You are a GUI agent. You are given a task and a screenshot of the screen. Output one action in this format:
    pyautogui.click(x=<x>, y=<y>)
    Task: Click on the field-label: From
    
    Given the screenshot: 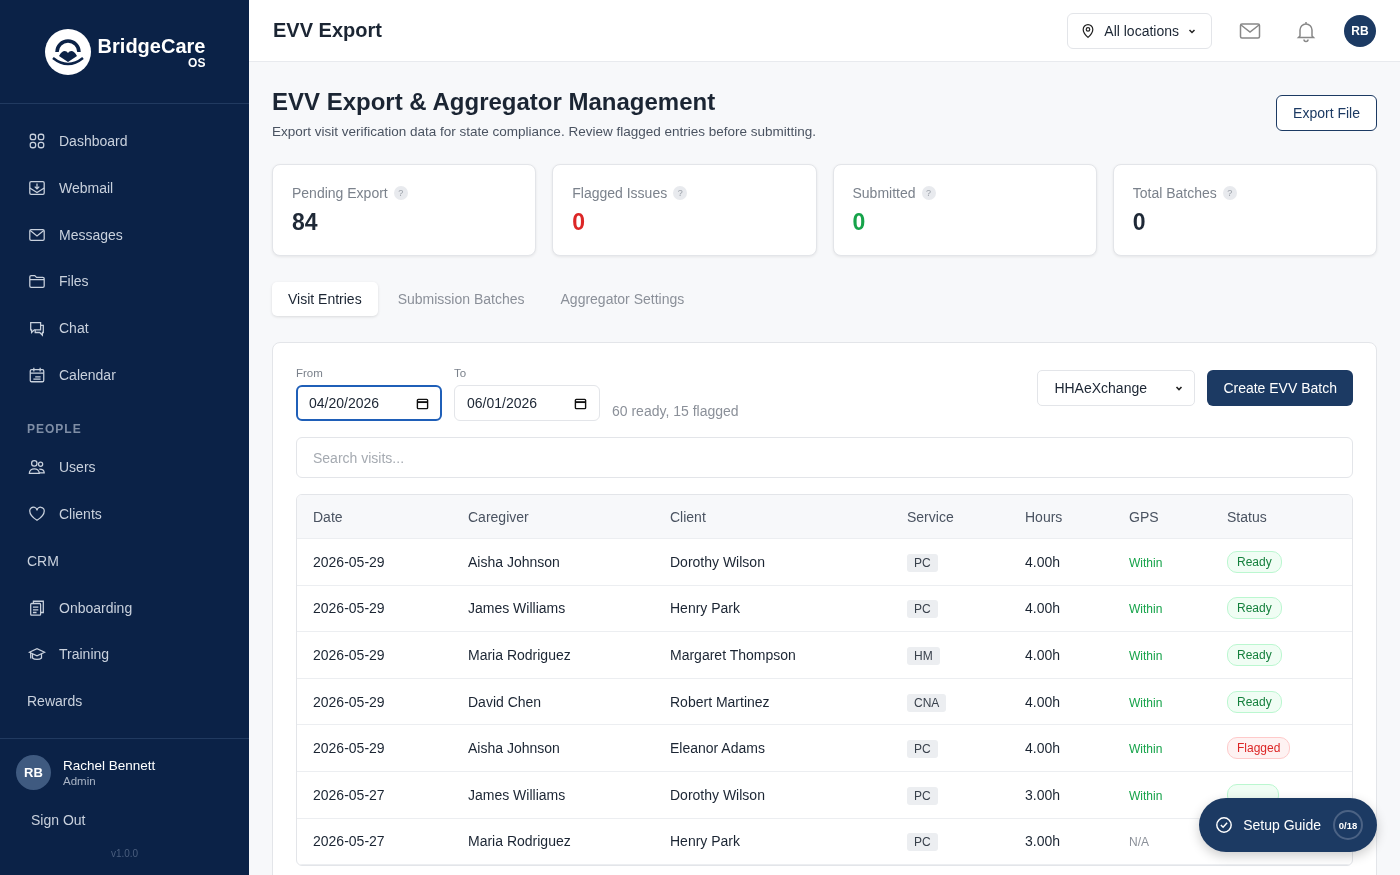 What is the action you would take?
    pyautogui.click(x=310, y=373)
    